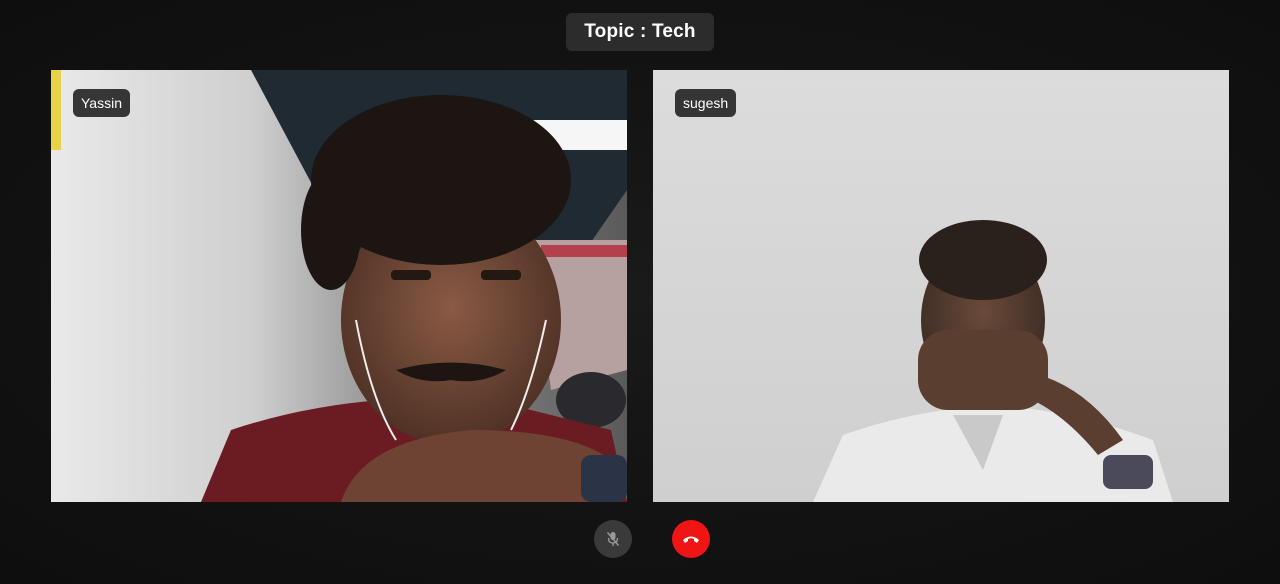 Image resolution: width=1280 pixels, height=584 pixels. Describe the element at coordinates (640, 32) in the screenshot. I see `topic-title: Topic : Tech` at that location.